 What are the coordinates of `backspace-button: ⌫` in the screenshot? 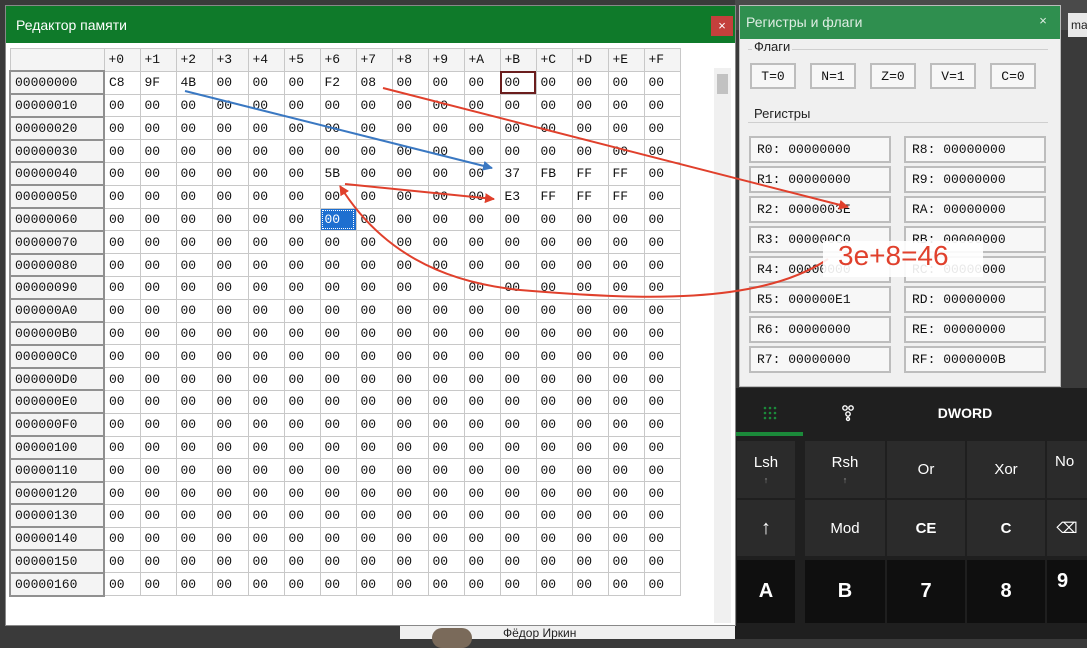 It's located at (1067, 528).